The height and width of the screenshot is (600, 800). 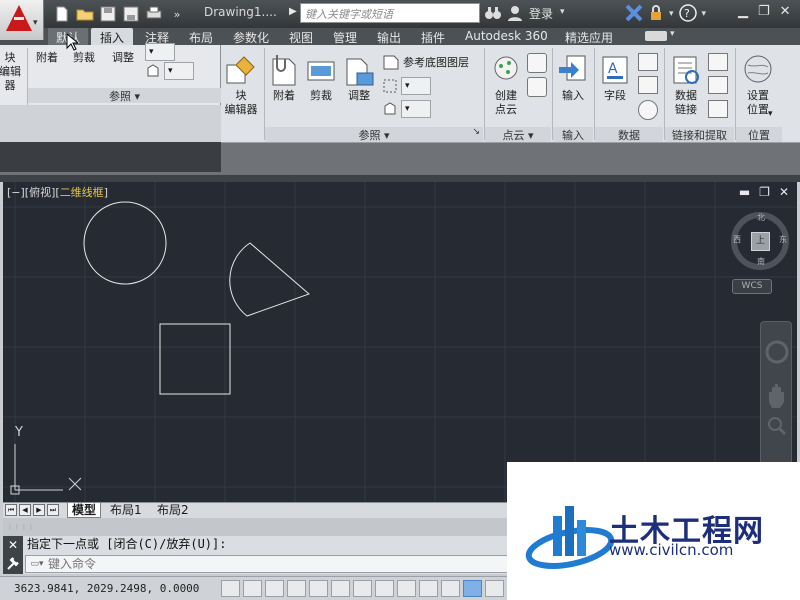 I want to click on adjust-button: 调整, so click(x=359, y=78).